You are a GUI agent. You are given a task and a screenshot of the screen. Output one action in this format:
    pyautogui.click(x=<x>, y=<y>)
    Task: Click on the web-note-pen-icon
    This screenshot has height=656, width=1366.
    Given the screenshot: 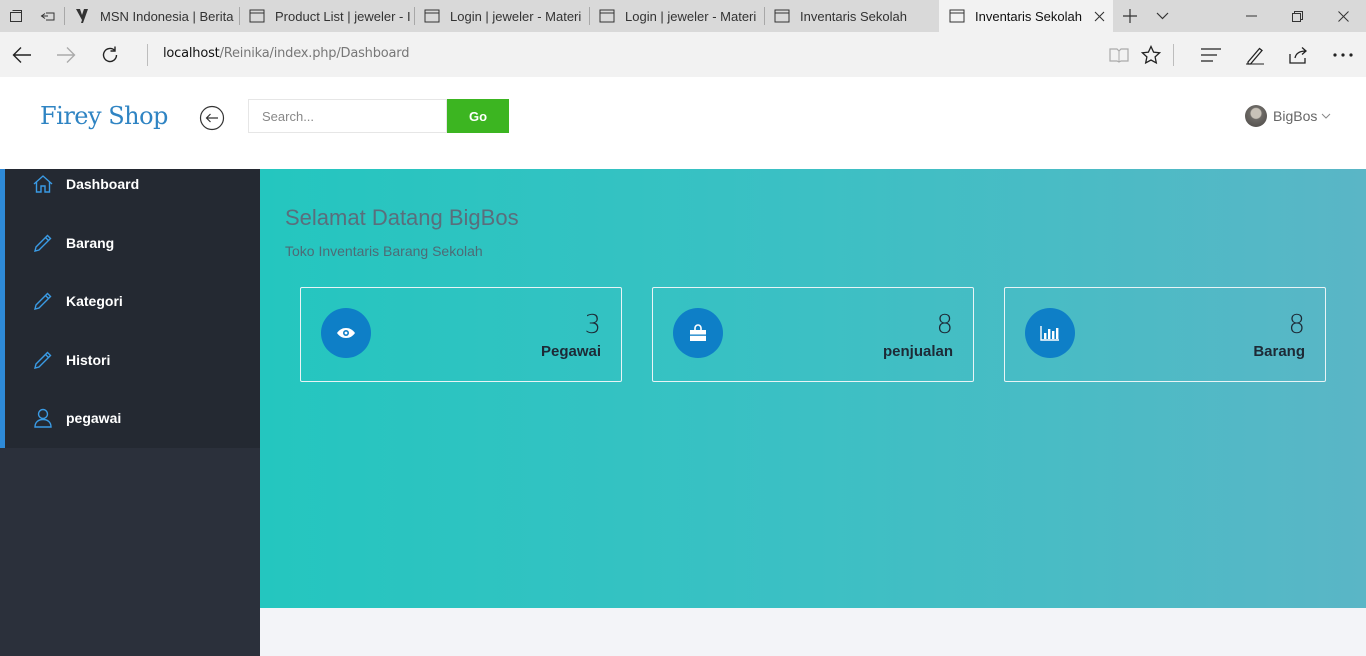 What is the action you would take?
    pyautogui.click(x=1255, y=55)
    